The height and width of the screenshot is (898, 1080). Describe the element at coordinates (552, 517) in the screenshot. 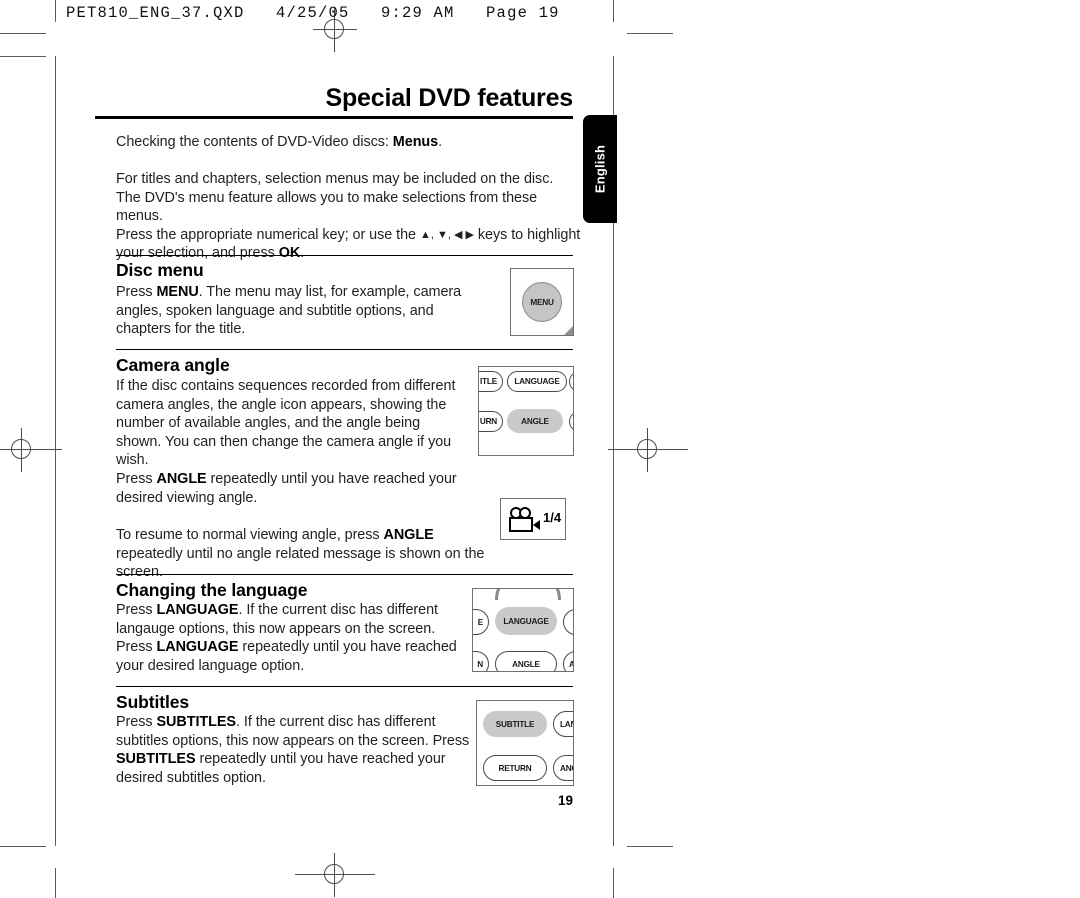

I see `angle-count-label: 1/4` at that location.